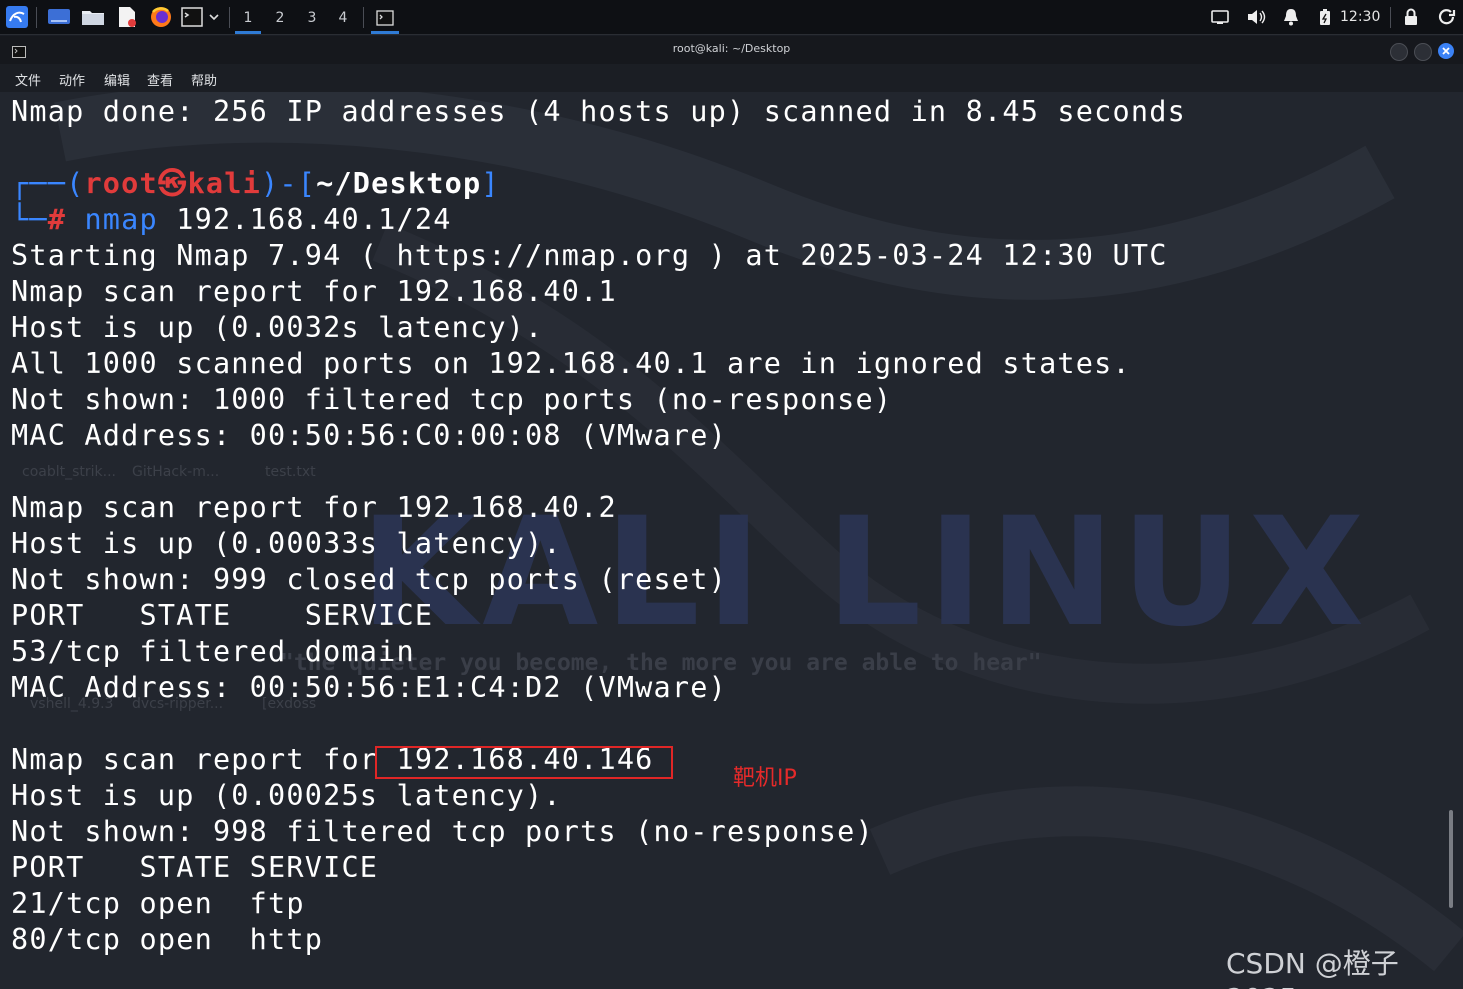 The image size is (1463, 989). I want to click on prompt-line: ┌──(root㉿kali)-[~/Desktop], so click(255, 184).